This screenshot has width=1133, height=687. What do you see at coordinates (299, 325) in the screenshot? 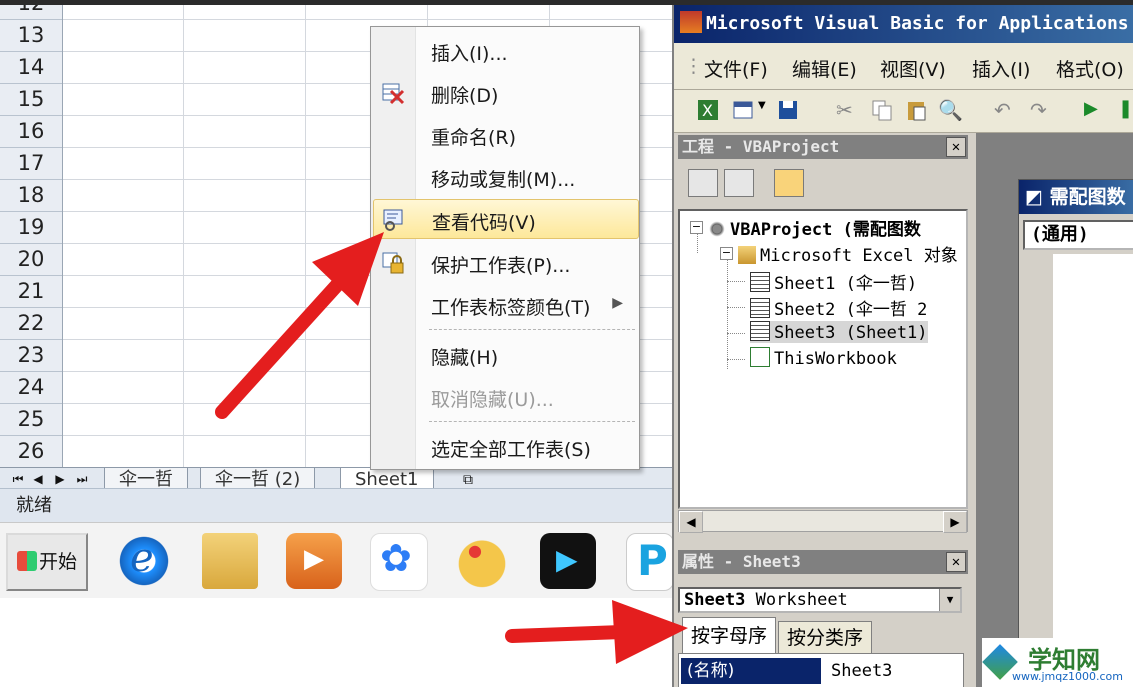
I see `red-arrow-view-code` at bounding box center [299, 325].